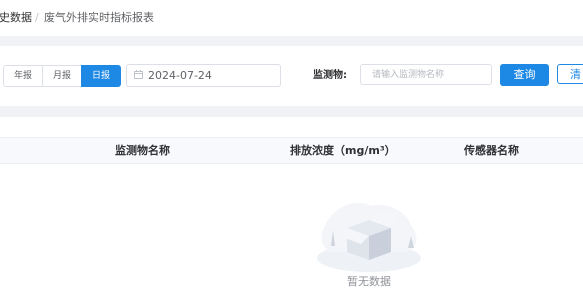 This screenshot has height=300, width=583. I want to click on date-value: 2024-07-24, so click(180, 75).